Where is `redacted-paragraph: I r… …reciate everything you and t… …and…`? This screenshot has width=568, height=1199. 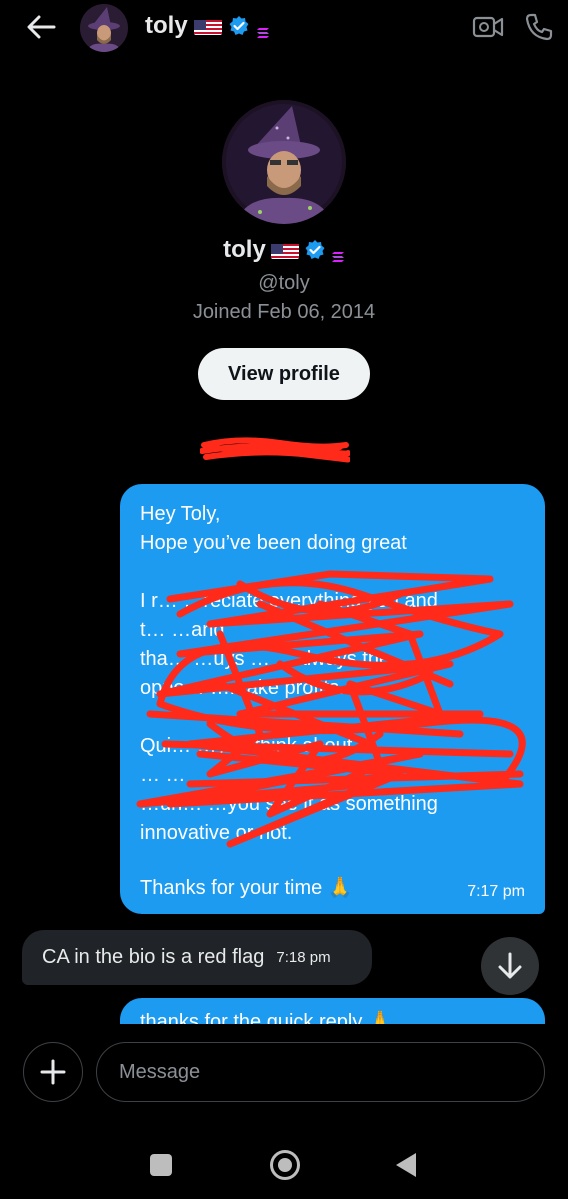
redacted-paragraph: I r… …reciate everything you and t… …and… is located at coordinates (332, 645).